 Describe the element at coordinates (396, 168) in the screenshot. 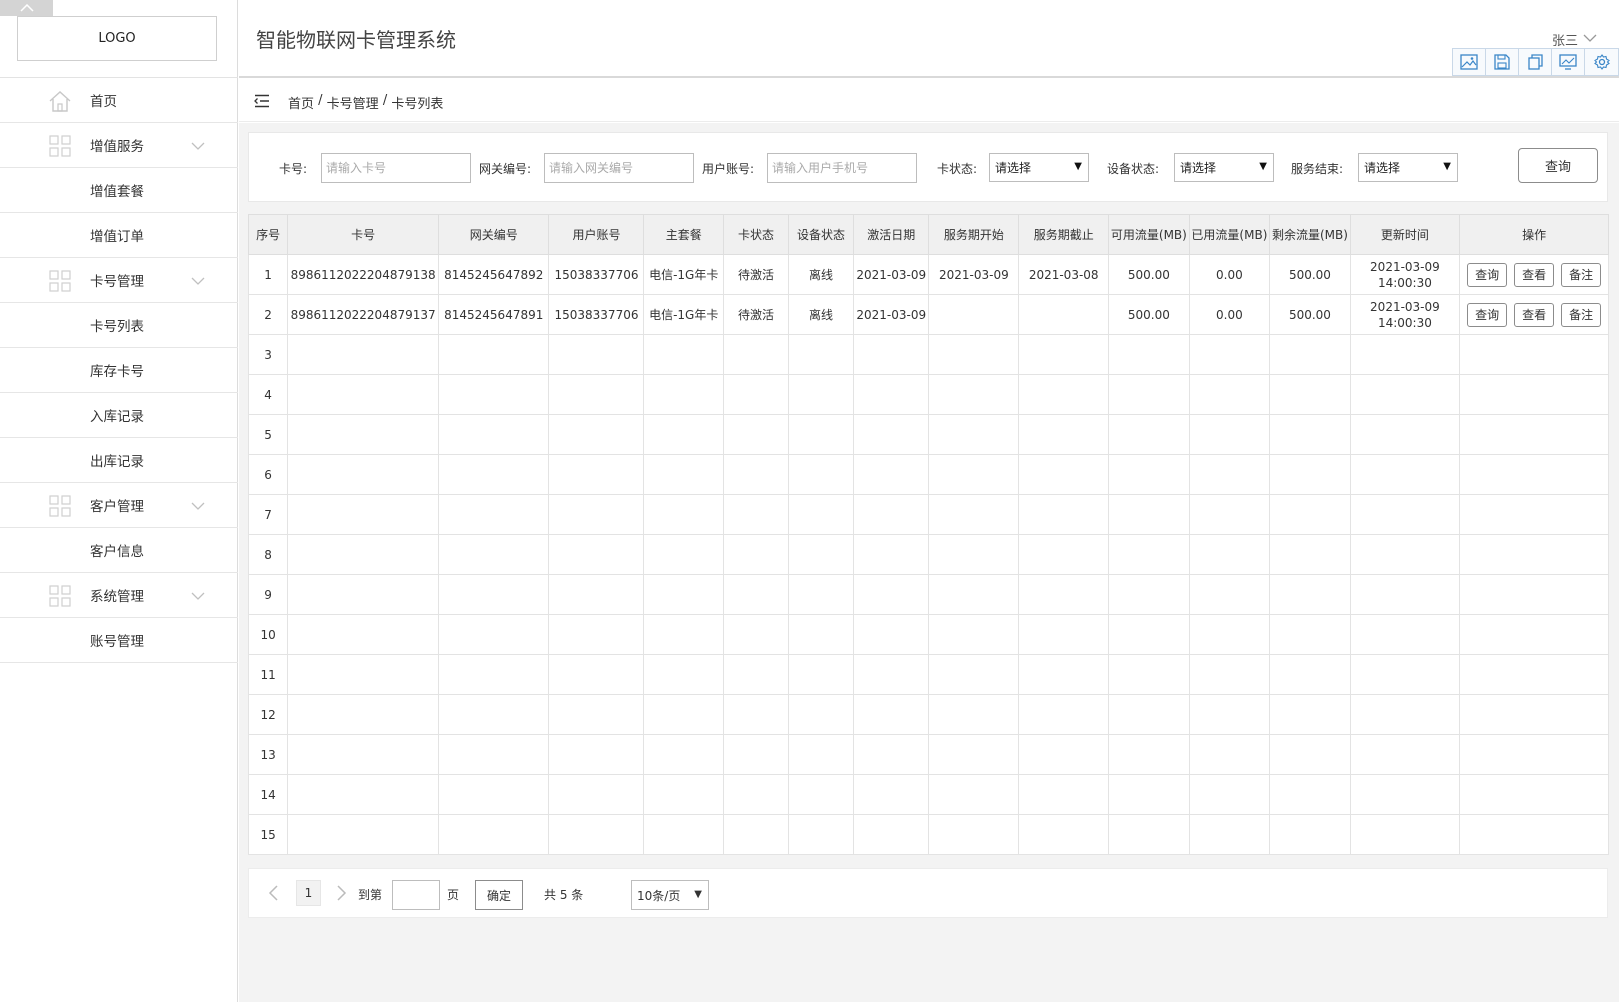

I see `card-number-input` at that location.